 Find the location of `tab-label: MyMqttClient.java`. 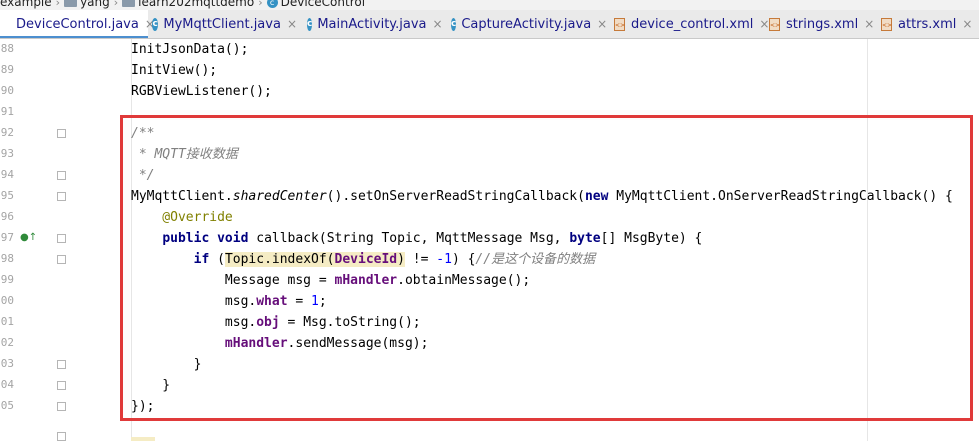

tab-label: MyMqttClient.java is located at coordinates (222, 24).